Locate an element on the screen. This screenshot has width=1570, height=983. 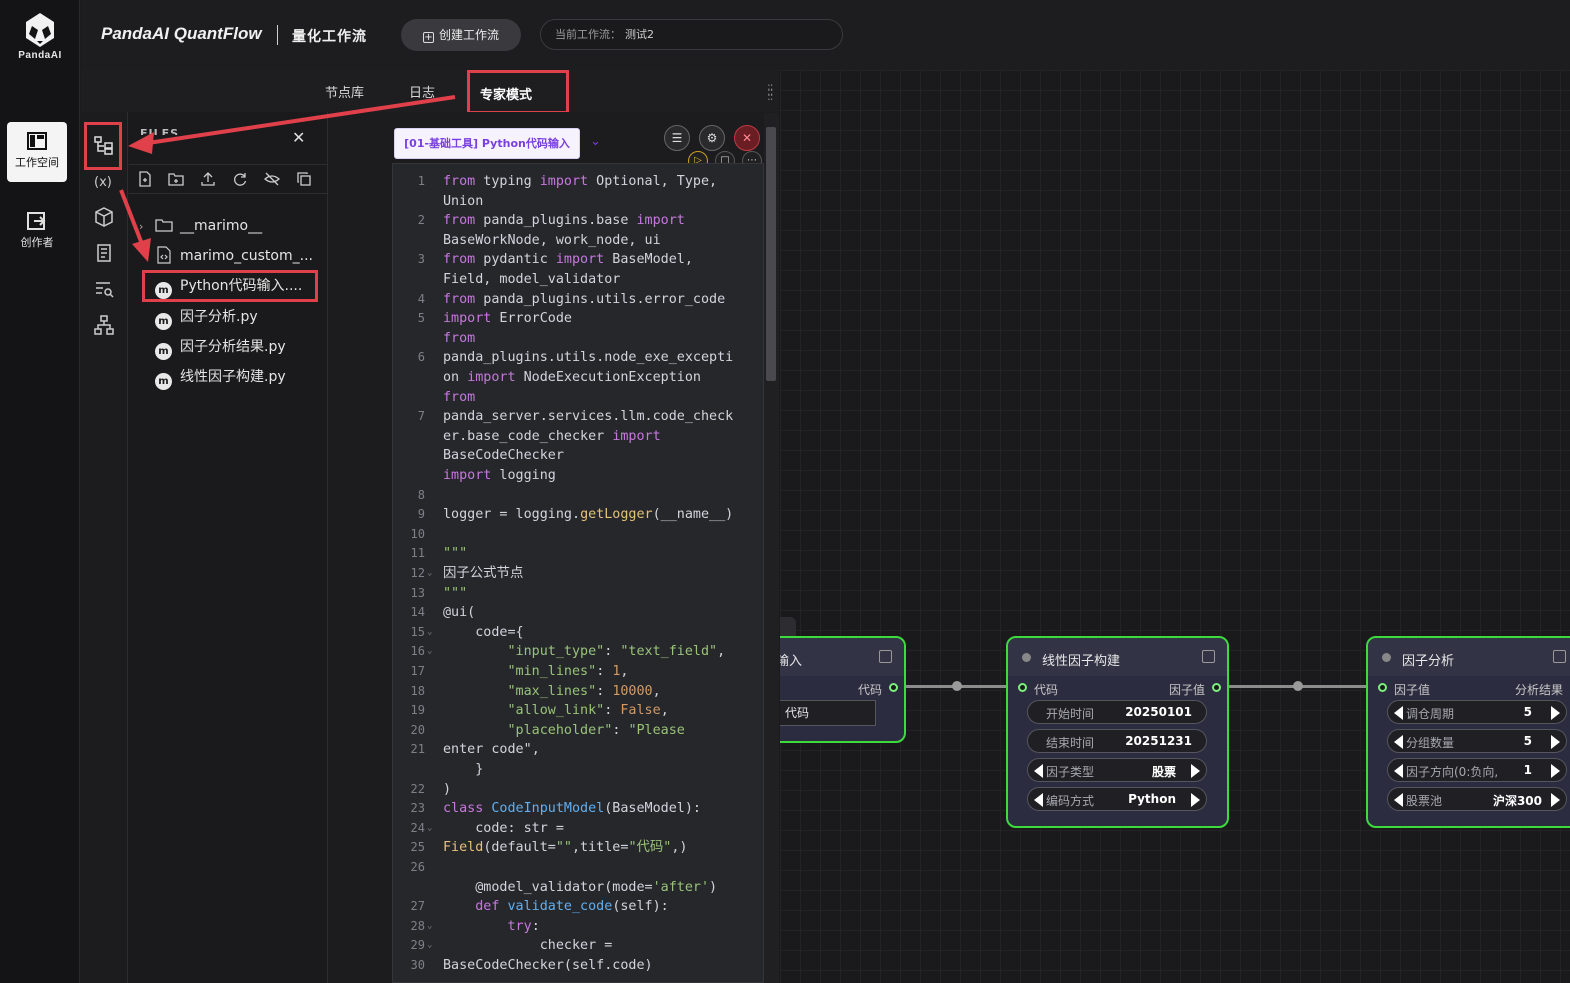
copy-icon is located at coordinates (304, 179).